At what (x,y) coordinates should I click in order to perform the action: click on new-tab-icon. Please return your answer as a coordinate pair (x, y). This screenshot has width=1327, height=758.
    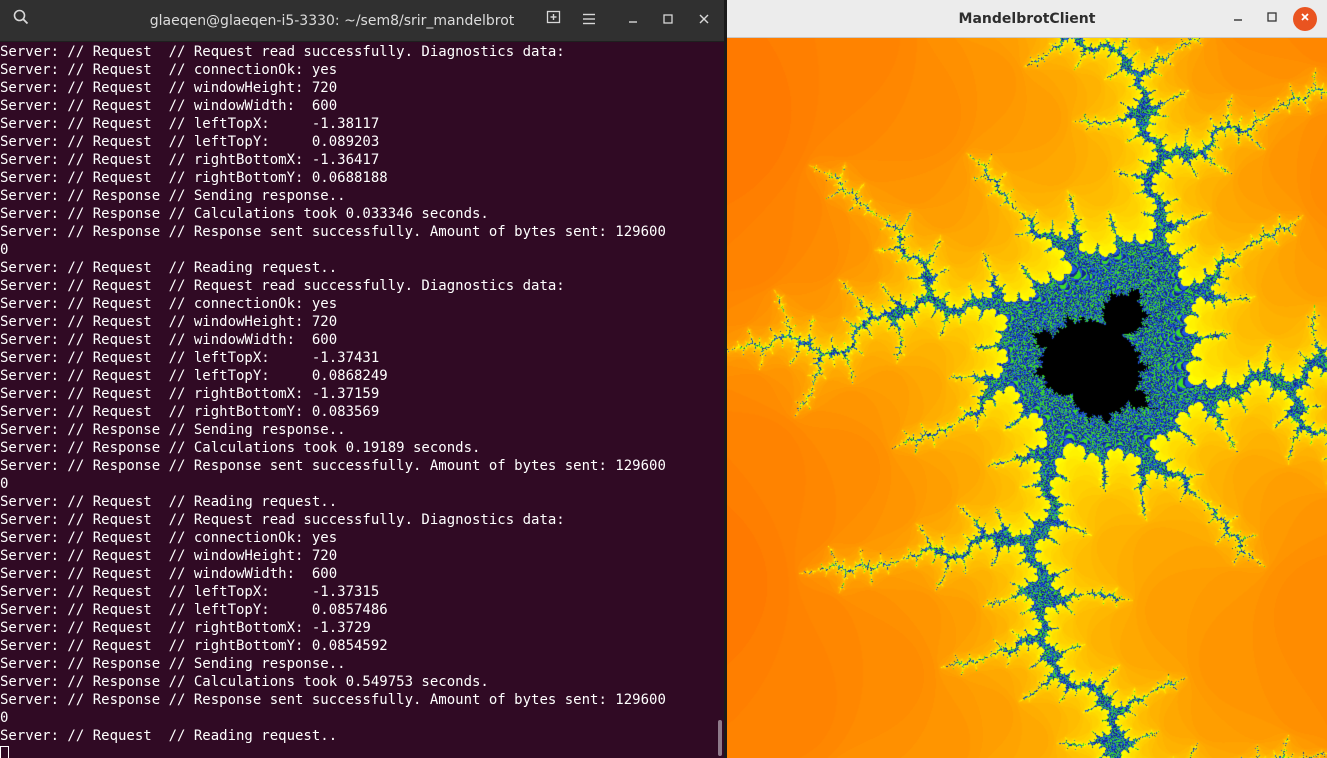
    Looking at the image, I should click on (554, 21).